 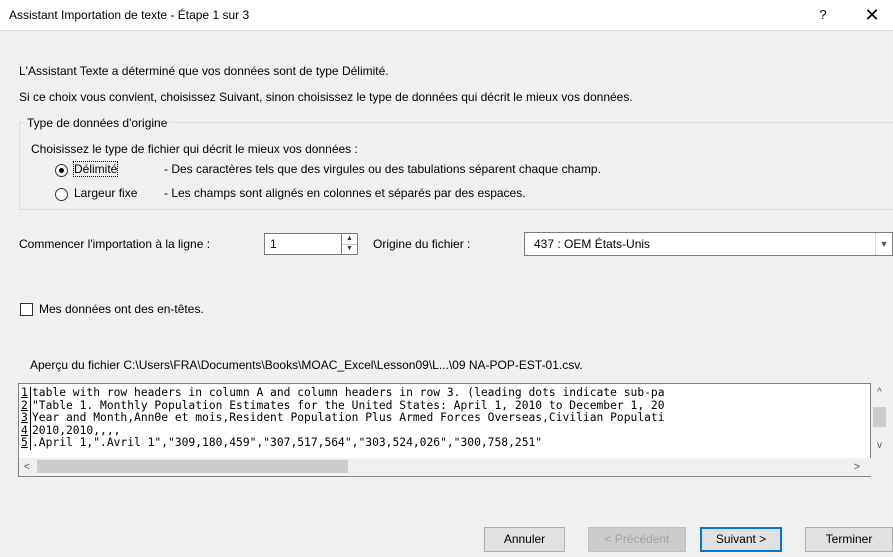 I want to click on row-text: 2010,2010,,,,, so click(x=76, y=430).